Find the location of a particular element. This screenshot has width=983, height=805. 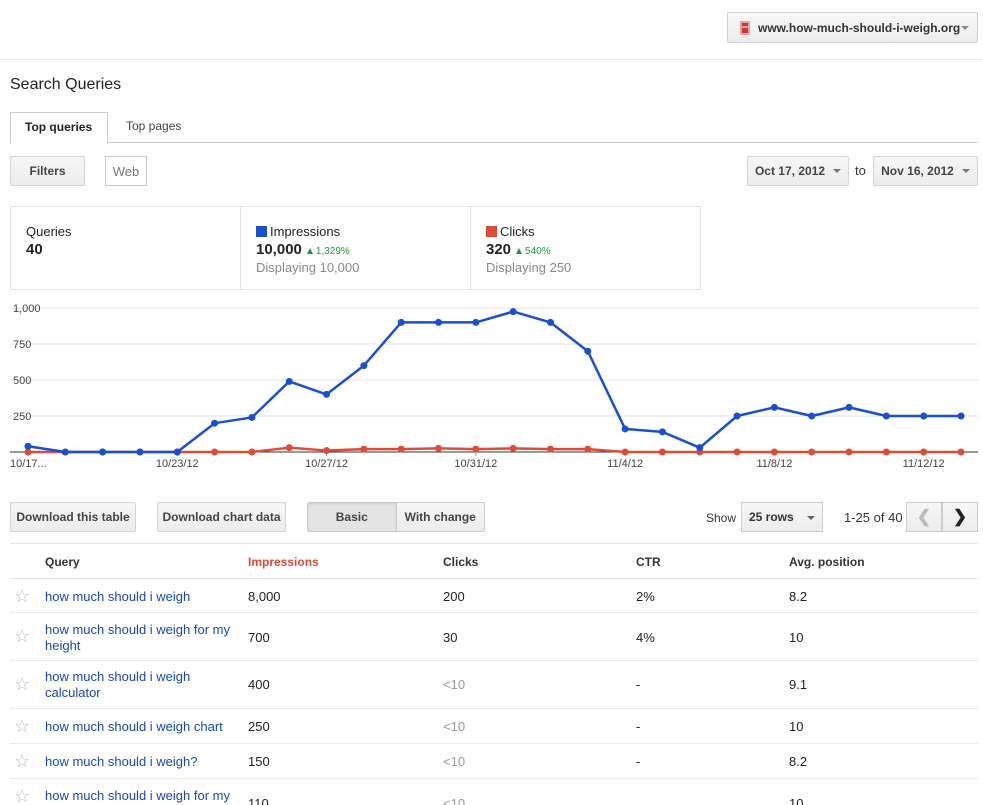

header-avg-position: Avg. position is located at coordinates (827, 562).